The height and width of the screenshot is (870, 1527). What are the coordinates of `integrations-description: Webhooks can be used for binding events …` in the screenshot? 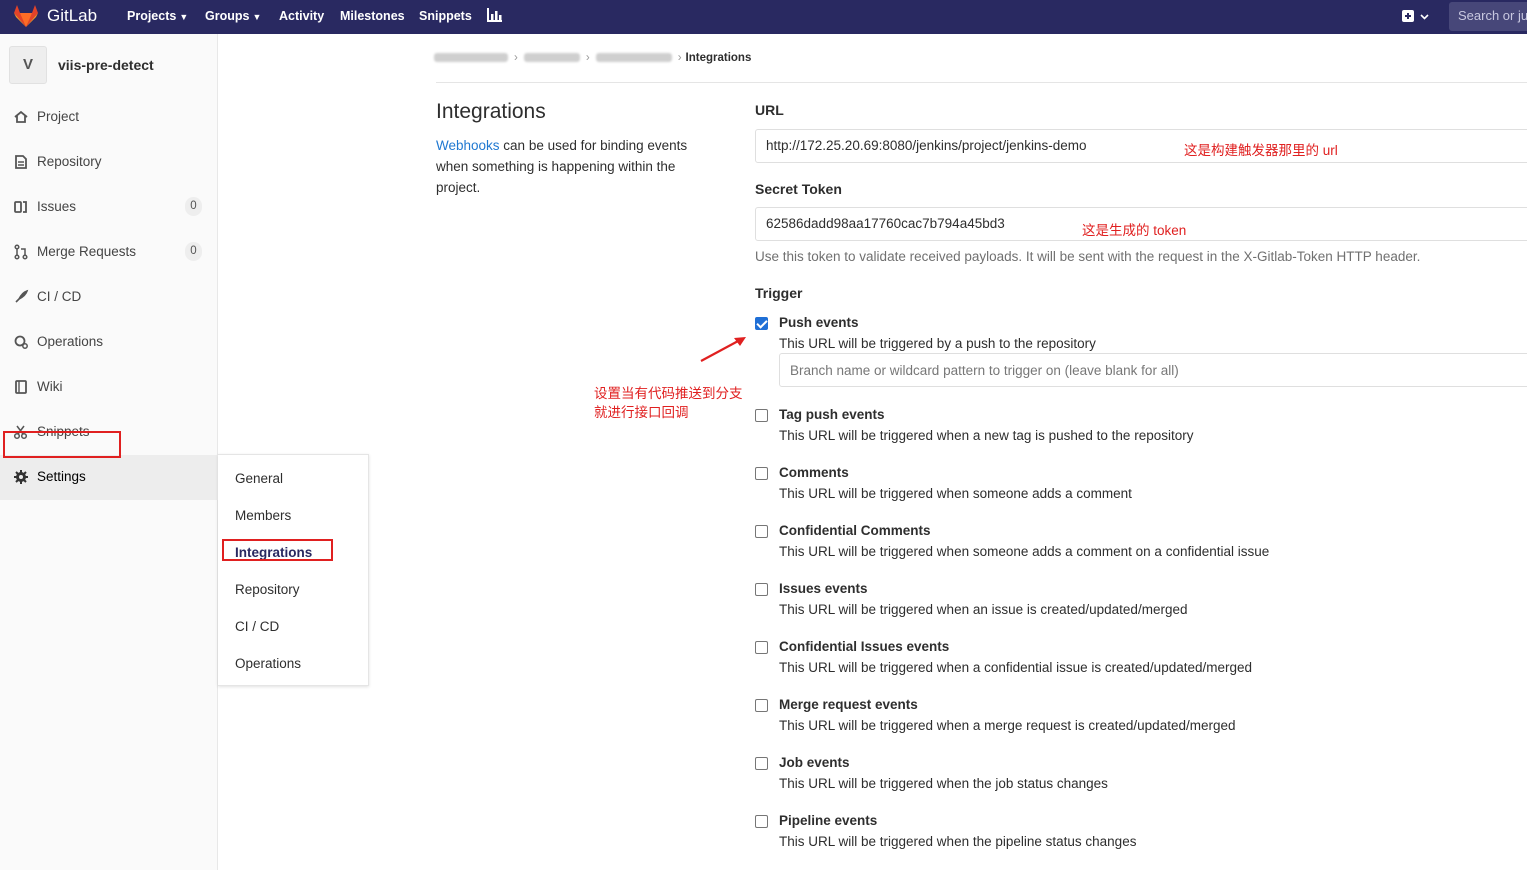 It's located at (578, 166).